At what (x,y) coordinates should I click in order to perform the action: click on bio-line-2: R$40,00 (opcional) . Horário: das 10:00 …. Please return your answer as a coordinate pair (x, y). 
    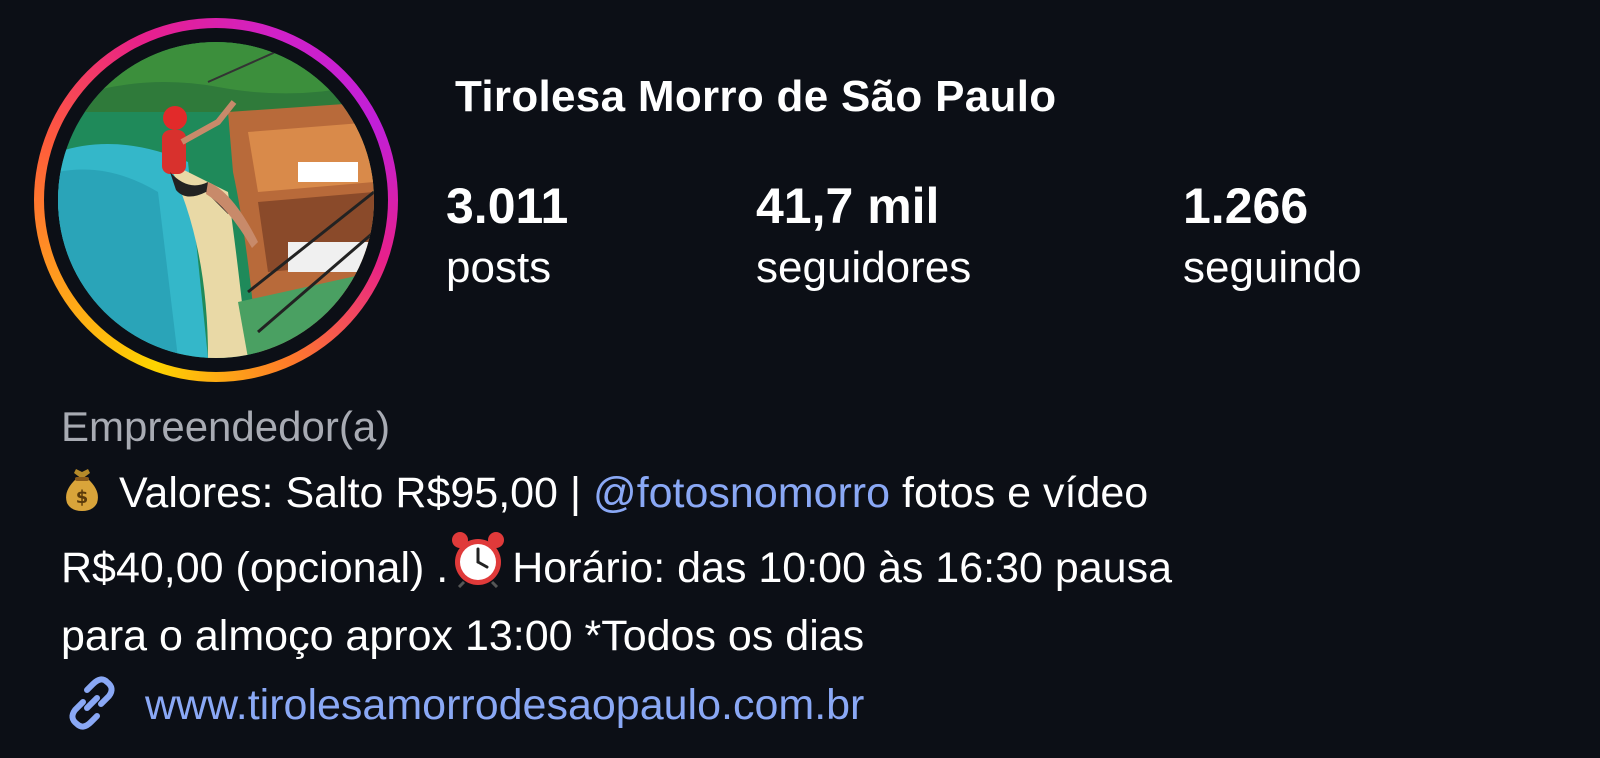
    Looking at the image, I should click on (811, 567).